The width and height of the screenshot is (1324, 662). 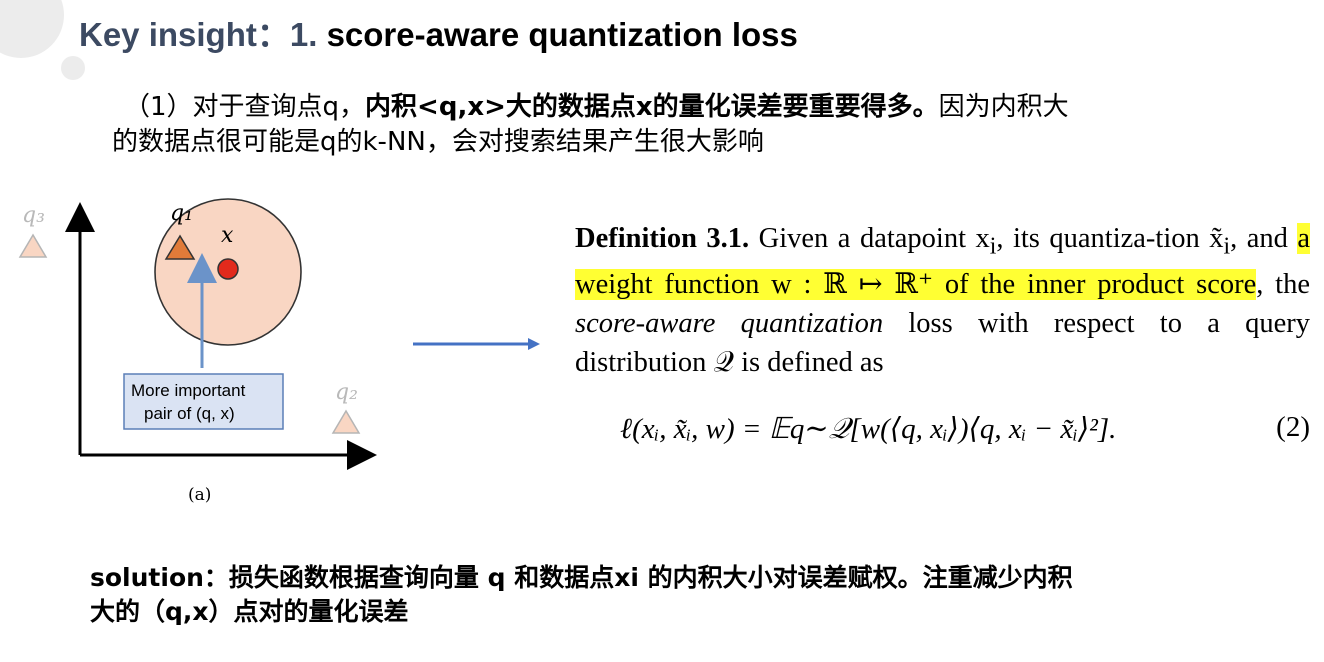 I want to click on equation-number: (2), so click(x=1293, y=427).